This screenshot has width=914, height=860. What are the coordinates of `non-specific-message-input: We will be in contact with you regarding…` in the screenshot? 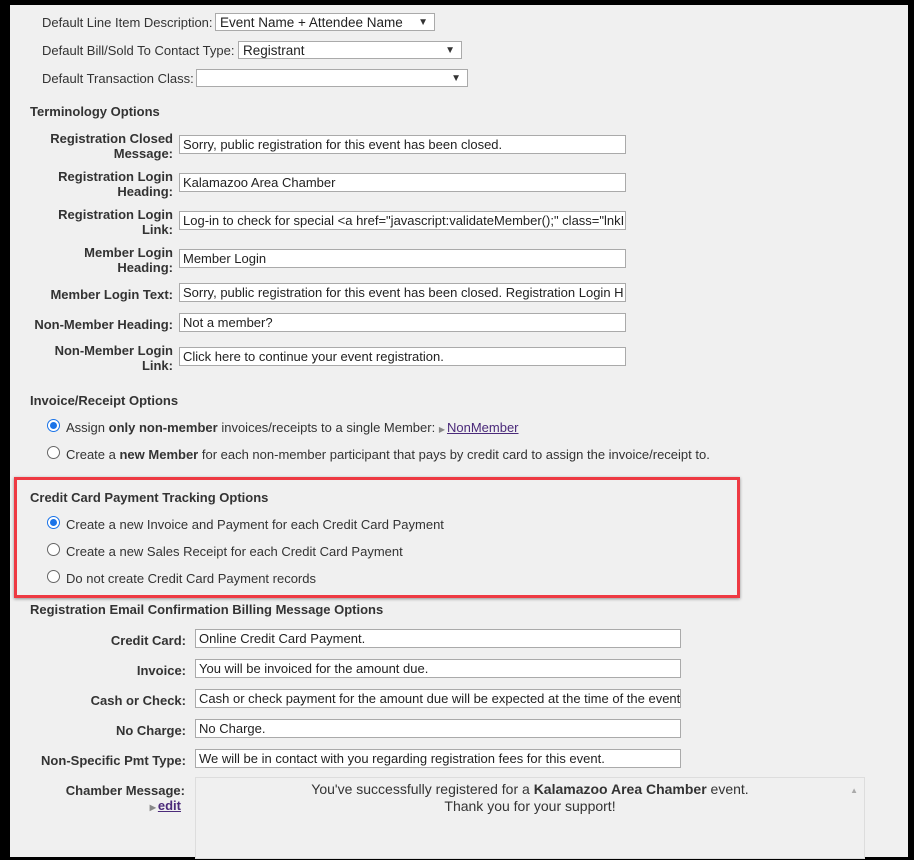 It's located at (438, 758).